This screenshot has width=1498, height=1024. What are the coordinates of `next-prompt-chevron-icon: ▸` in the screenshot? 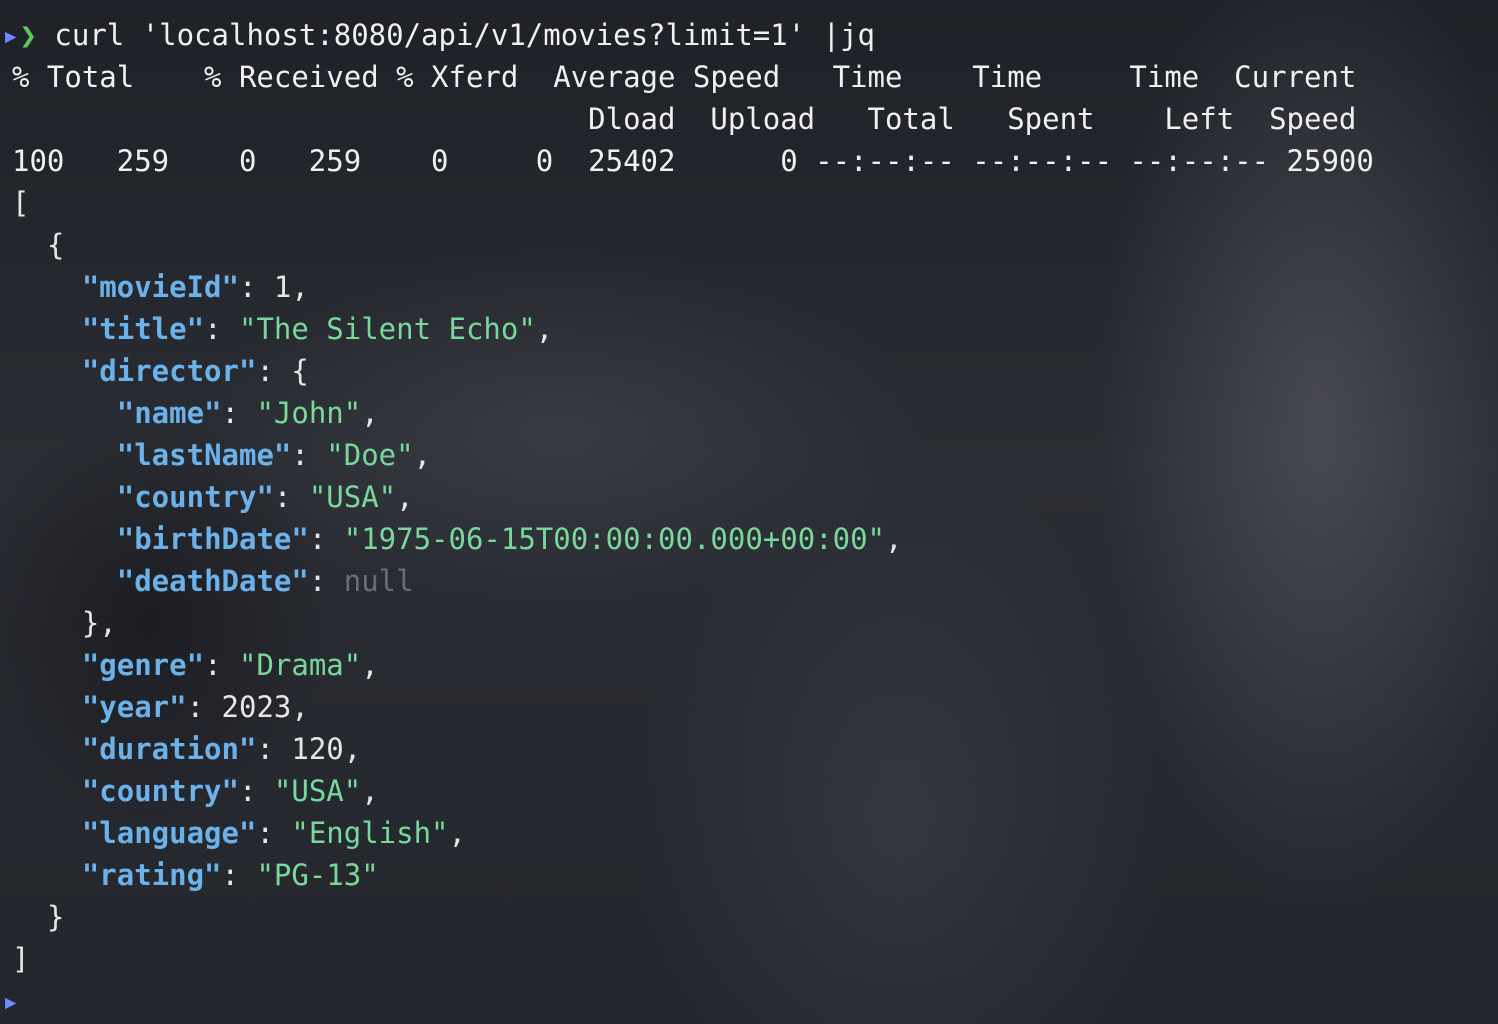 It's located at (11, 1001).